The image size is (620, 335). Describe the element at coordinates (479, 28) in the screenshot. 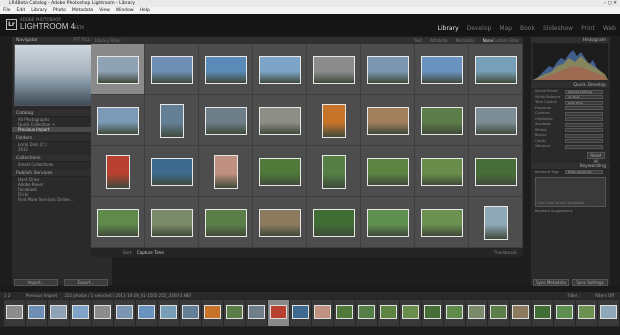

I see `module-develop: Develop` at that location.